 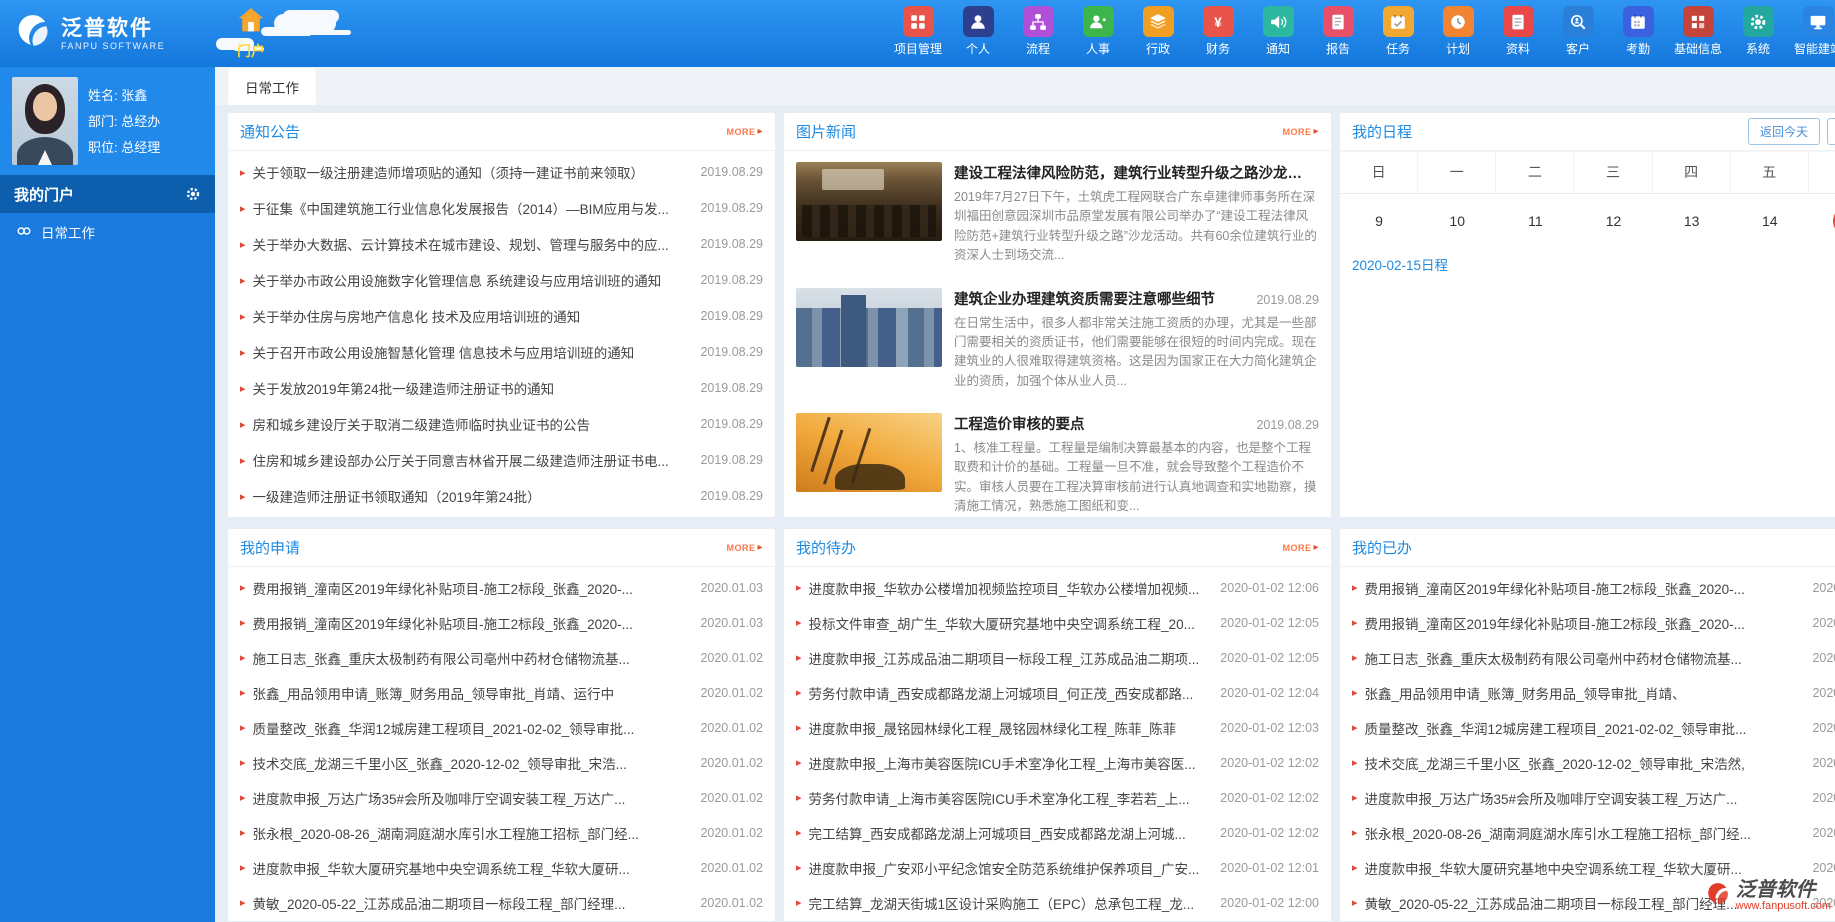 I want to click on link-icon, so click(x=24, y=232).